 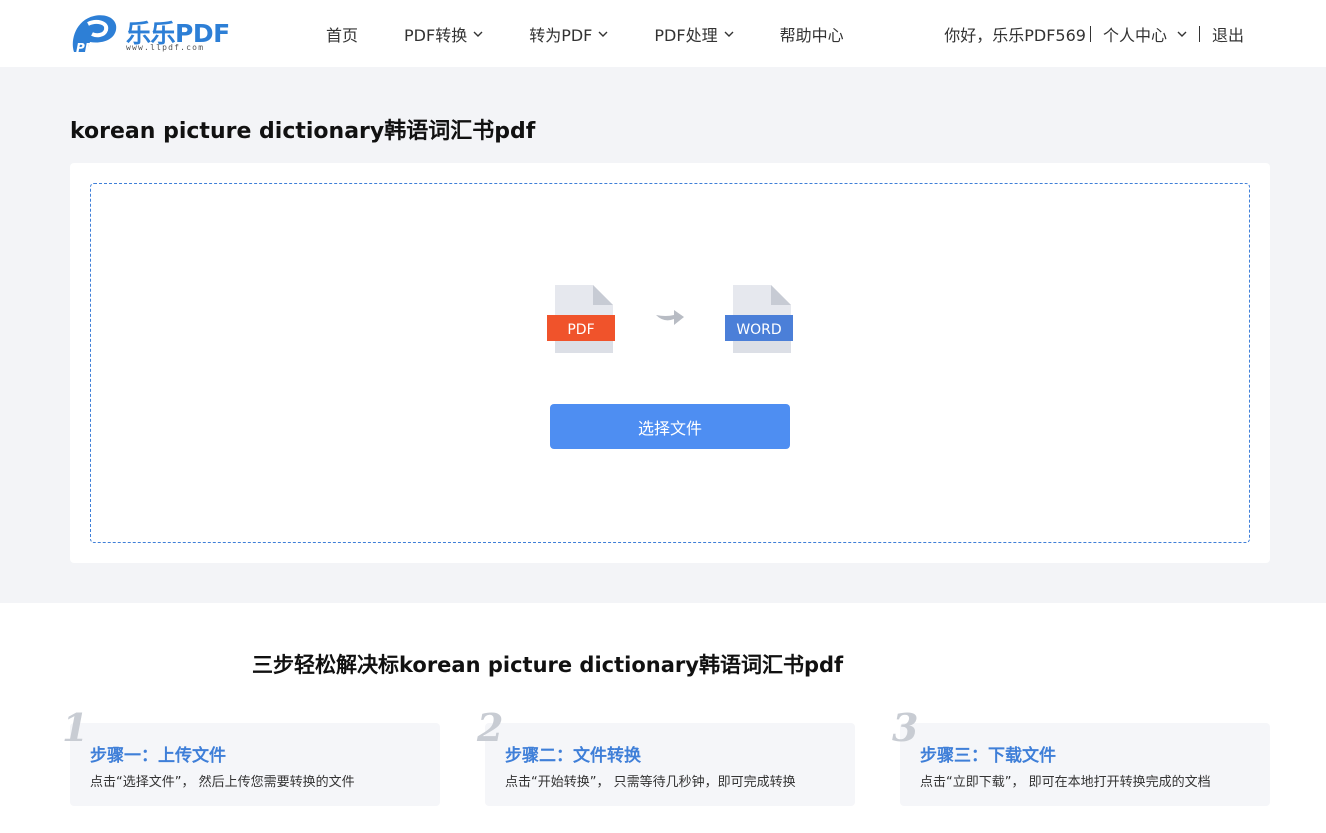 I want to click on user-center-label: 个人中心, so click(x=1134, y=35).